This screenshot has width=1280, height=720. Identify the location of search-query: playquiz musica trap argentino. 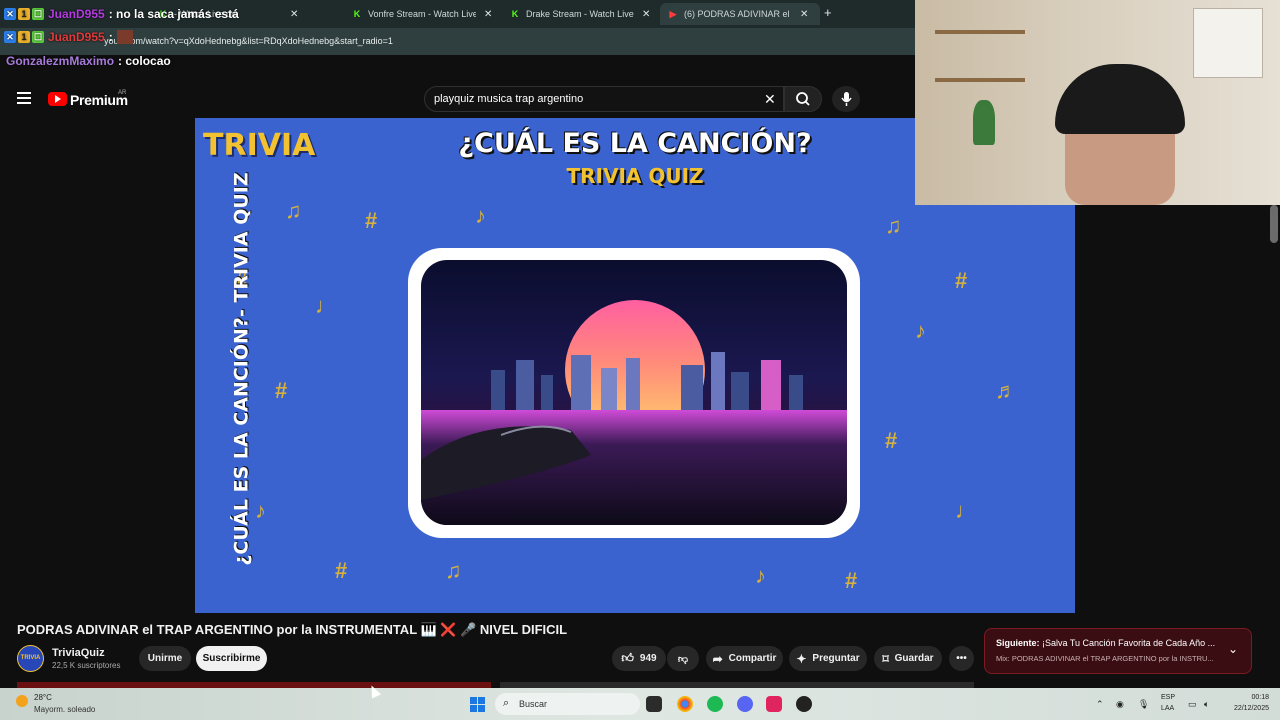
(508, 99).